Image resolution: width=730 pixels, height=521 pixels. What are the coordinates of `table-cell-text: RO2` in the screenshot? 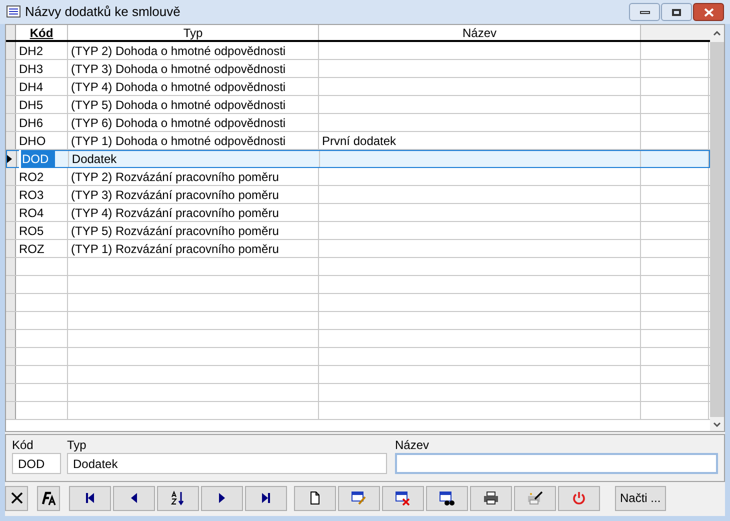 It's located at (31, 177).